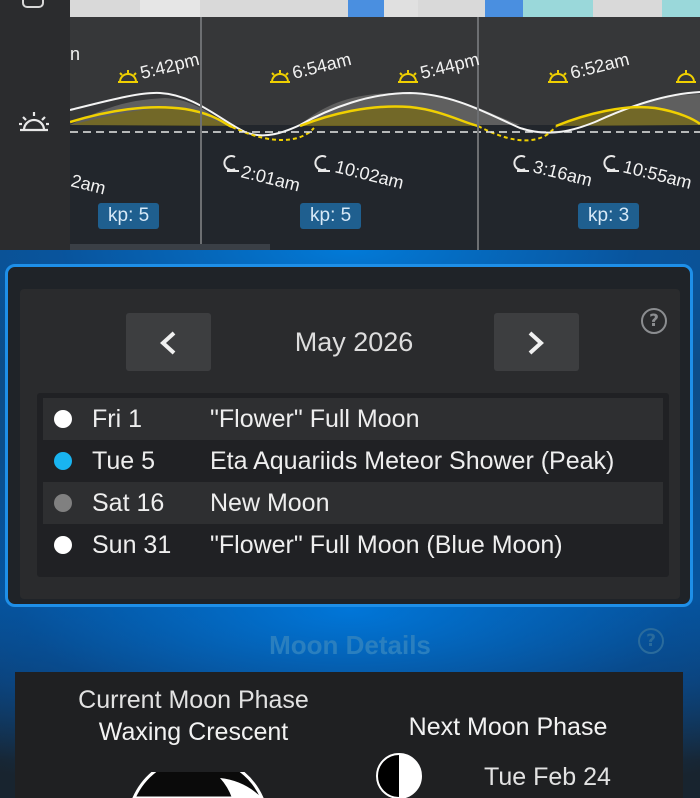  Describe the element at coordinates (132, 545) in the screenshot. I see `event-date: Sun 31` at that location.